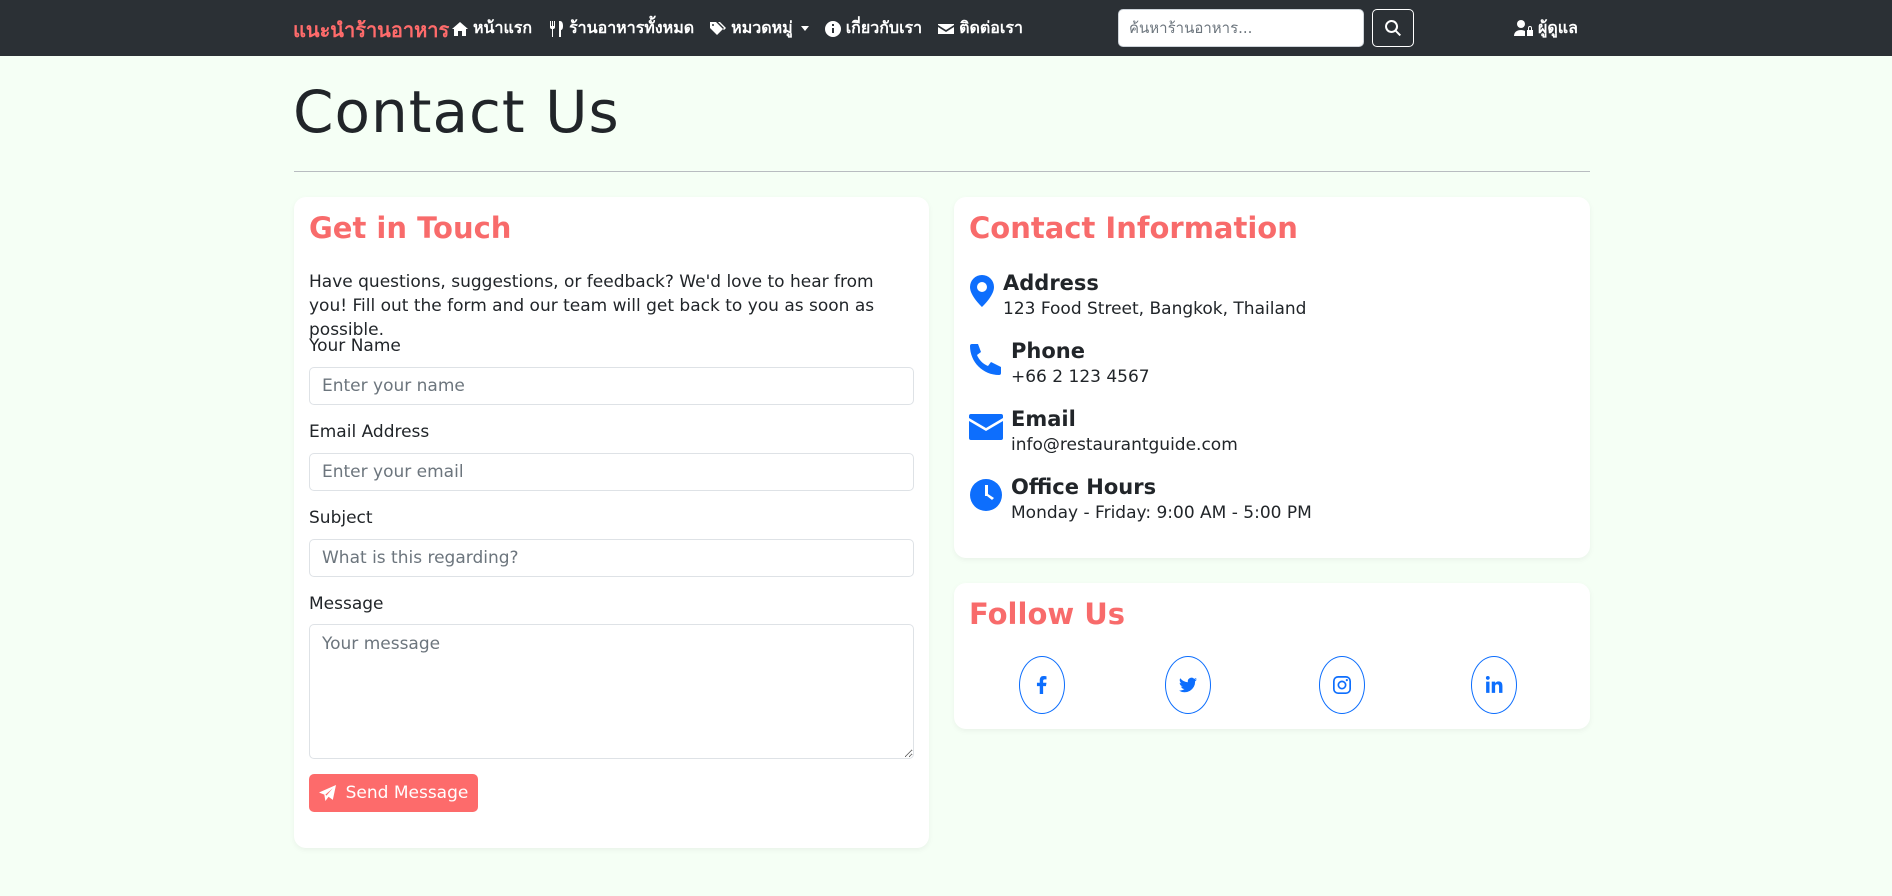  What do you see at coordinates (1241, 28) in the screenshot?
I see `search-input` at bounding box center [1241, 28].